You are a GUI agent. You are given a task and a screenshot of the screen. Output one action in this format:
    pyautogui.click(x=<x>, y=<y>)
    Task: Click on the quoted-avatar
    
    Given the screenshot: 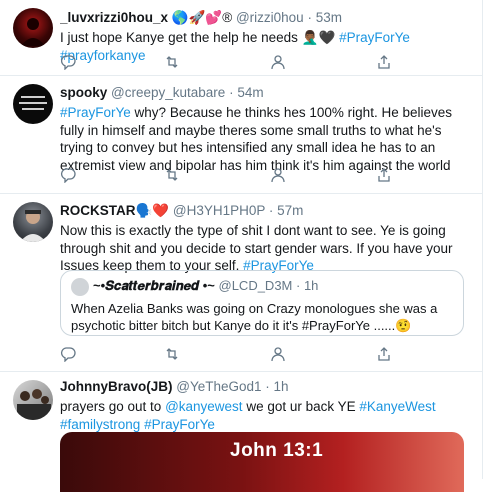 What is the action you would take?
    pyautogui.click(x=80, y=286)
    